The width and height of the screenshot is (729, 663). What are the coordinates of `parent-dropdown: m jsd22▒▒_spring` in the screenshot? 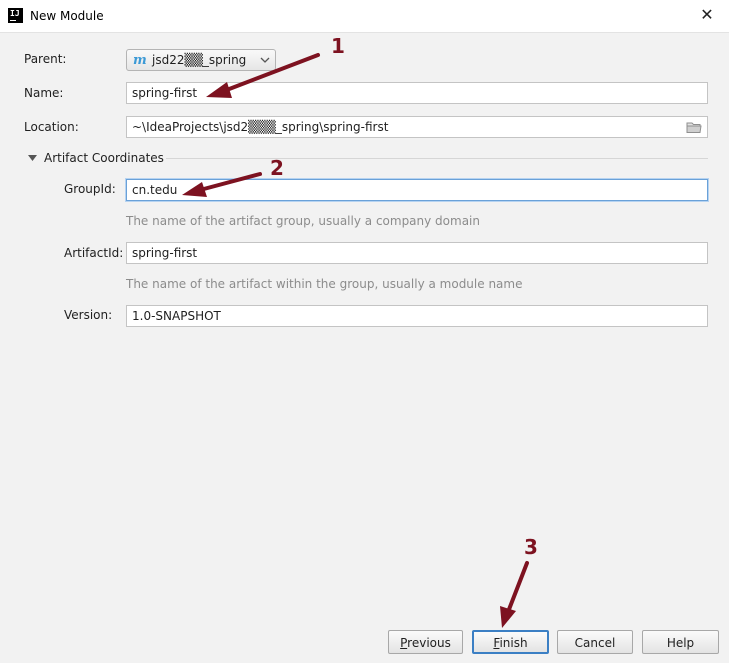 It's located at (201, 60).